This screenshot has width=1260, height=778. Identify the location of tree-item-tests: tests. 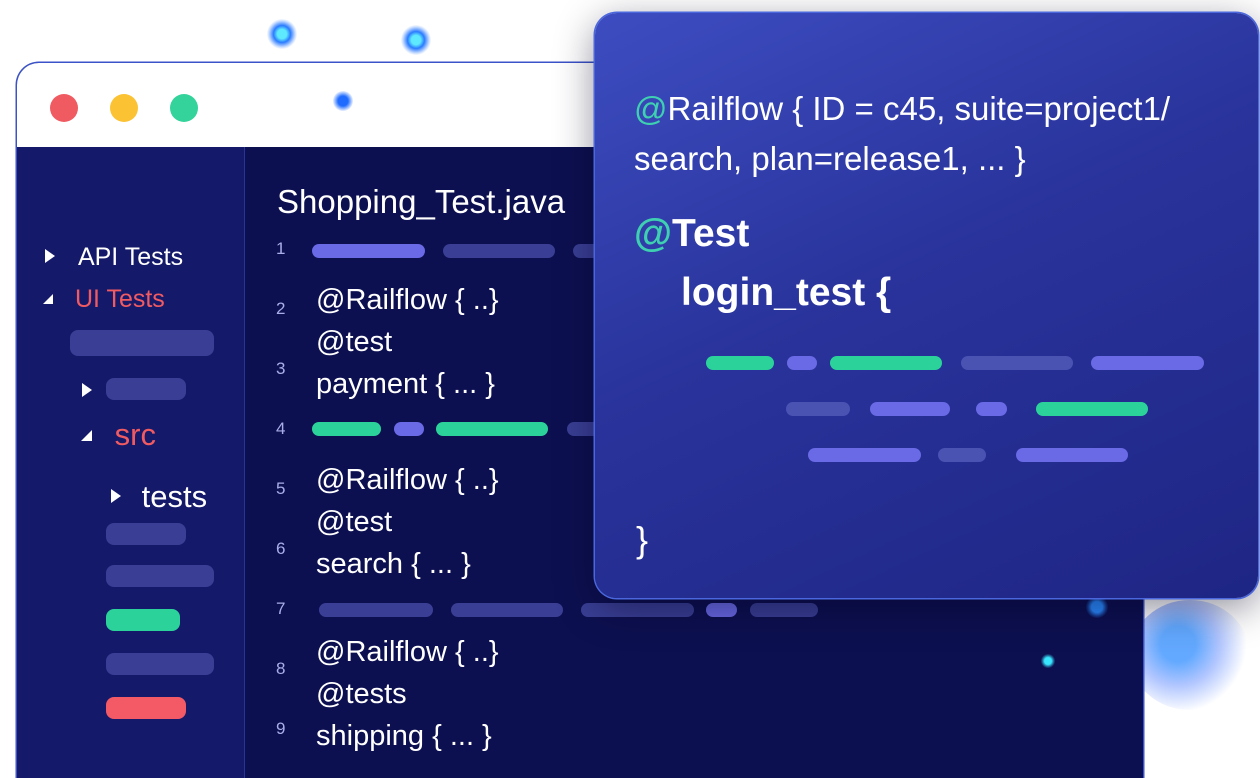
(159, 497).